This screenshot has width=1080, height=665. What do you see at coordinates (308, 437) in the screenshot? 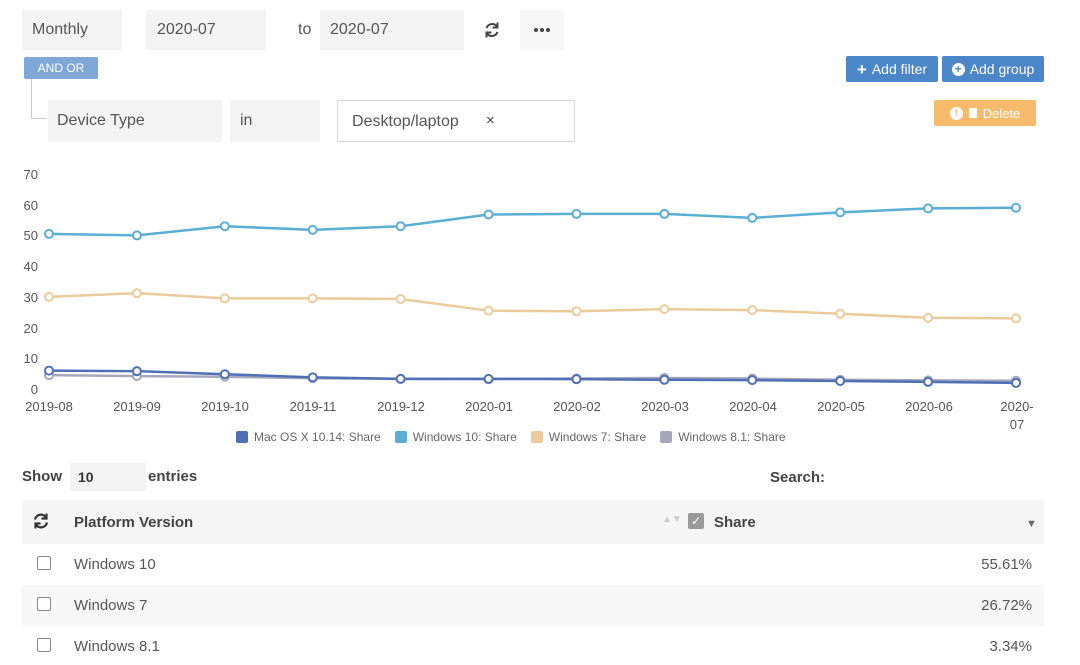
I see `legend-item-mac: Mac OS X 10.14: Share` at bounding box center [308, 437].